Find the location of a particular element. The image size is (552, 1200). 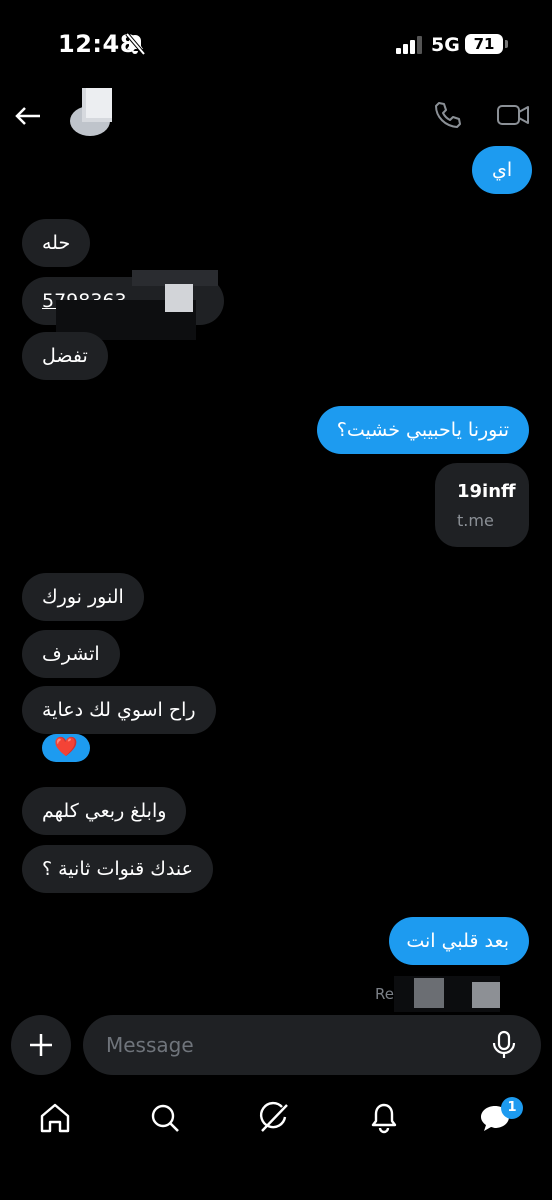

message-outgoing: بعد قلبي انت is located at coordinates (459, 941).